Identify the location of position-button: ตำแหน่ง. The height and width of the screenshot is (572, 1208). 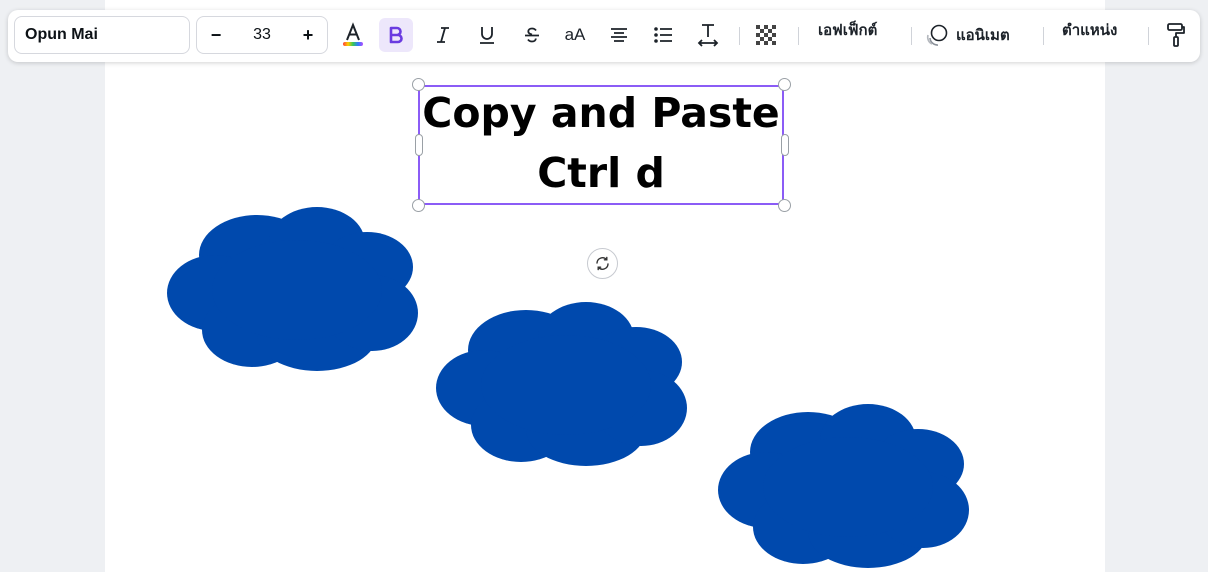
(1089, 35).